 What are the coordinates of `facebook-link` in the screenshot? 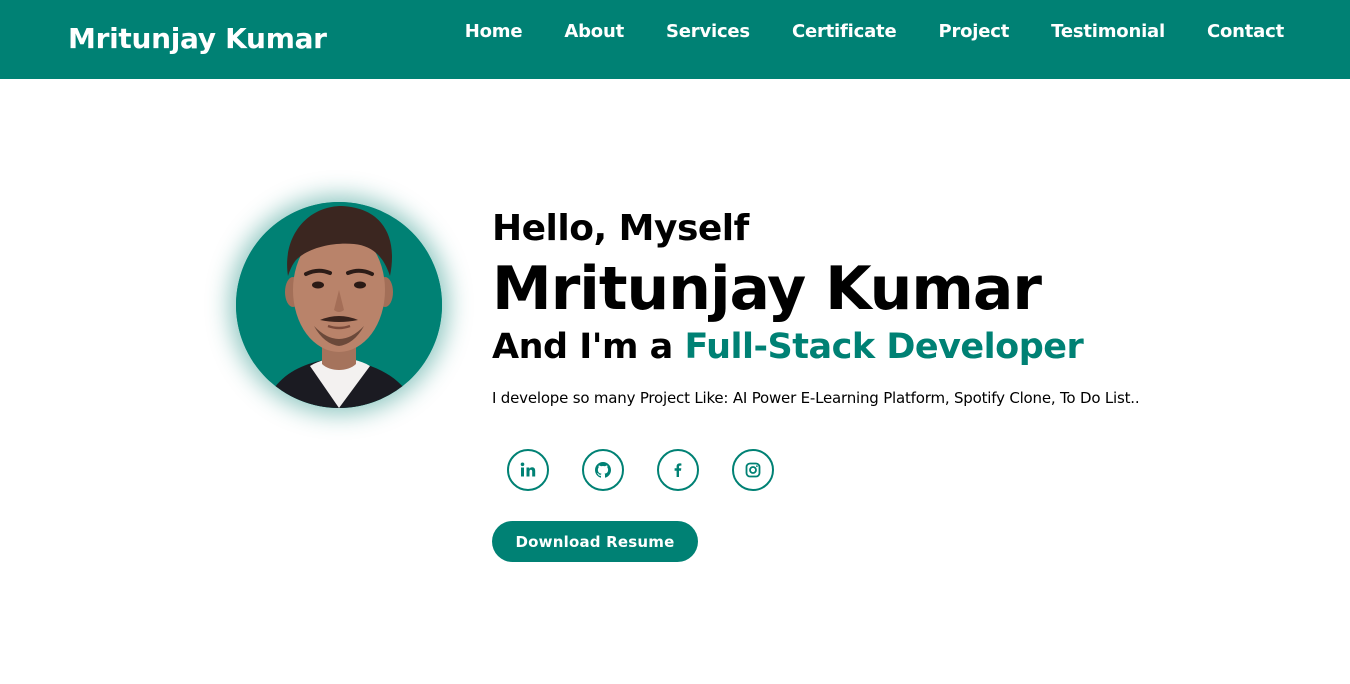 It's located at (678, 470).